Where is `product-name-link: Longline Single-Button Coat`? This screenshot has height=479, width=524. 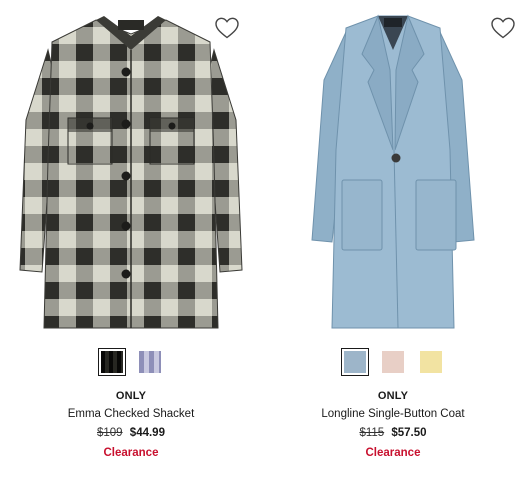
product-name-link: Longline Single-Button Coat is located at coordinates (393, 414).